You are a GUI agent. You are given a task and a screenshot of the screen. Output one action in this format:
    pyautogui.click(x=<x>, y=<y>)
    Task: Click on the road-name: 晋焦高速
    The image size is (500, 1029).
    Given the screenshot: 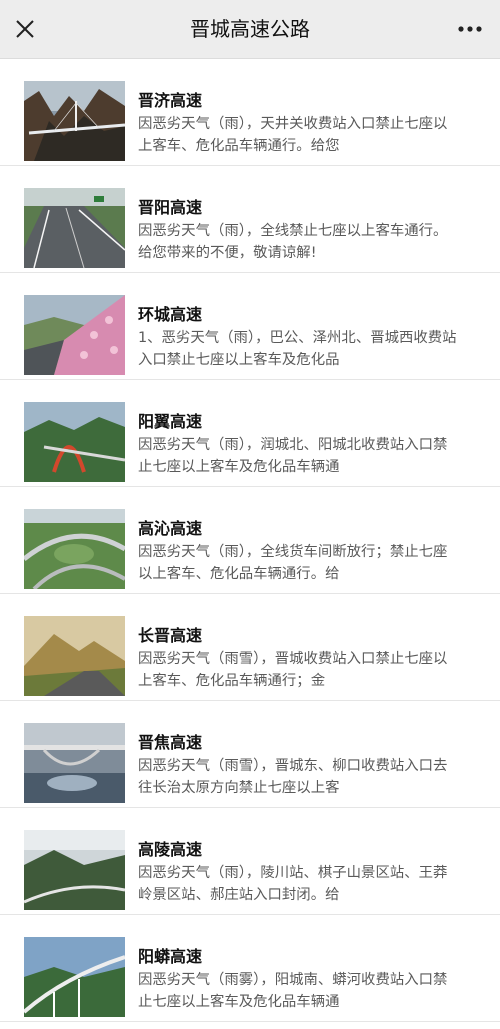 What is the action you would take?
    pyautogui.click(x=170, y=742)
    